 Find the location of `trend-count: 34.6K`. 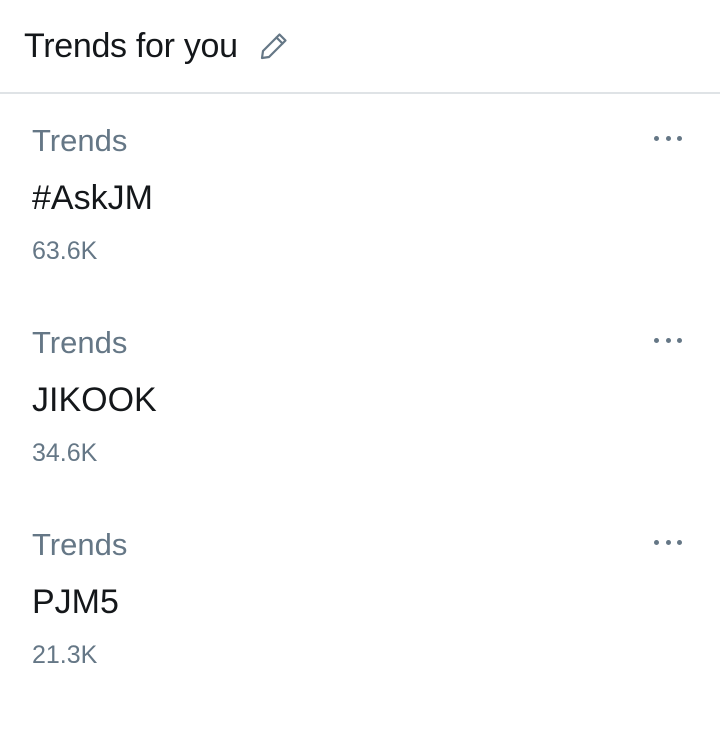

trend-count: 34.6K is located at coordinates (65, 453).